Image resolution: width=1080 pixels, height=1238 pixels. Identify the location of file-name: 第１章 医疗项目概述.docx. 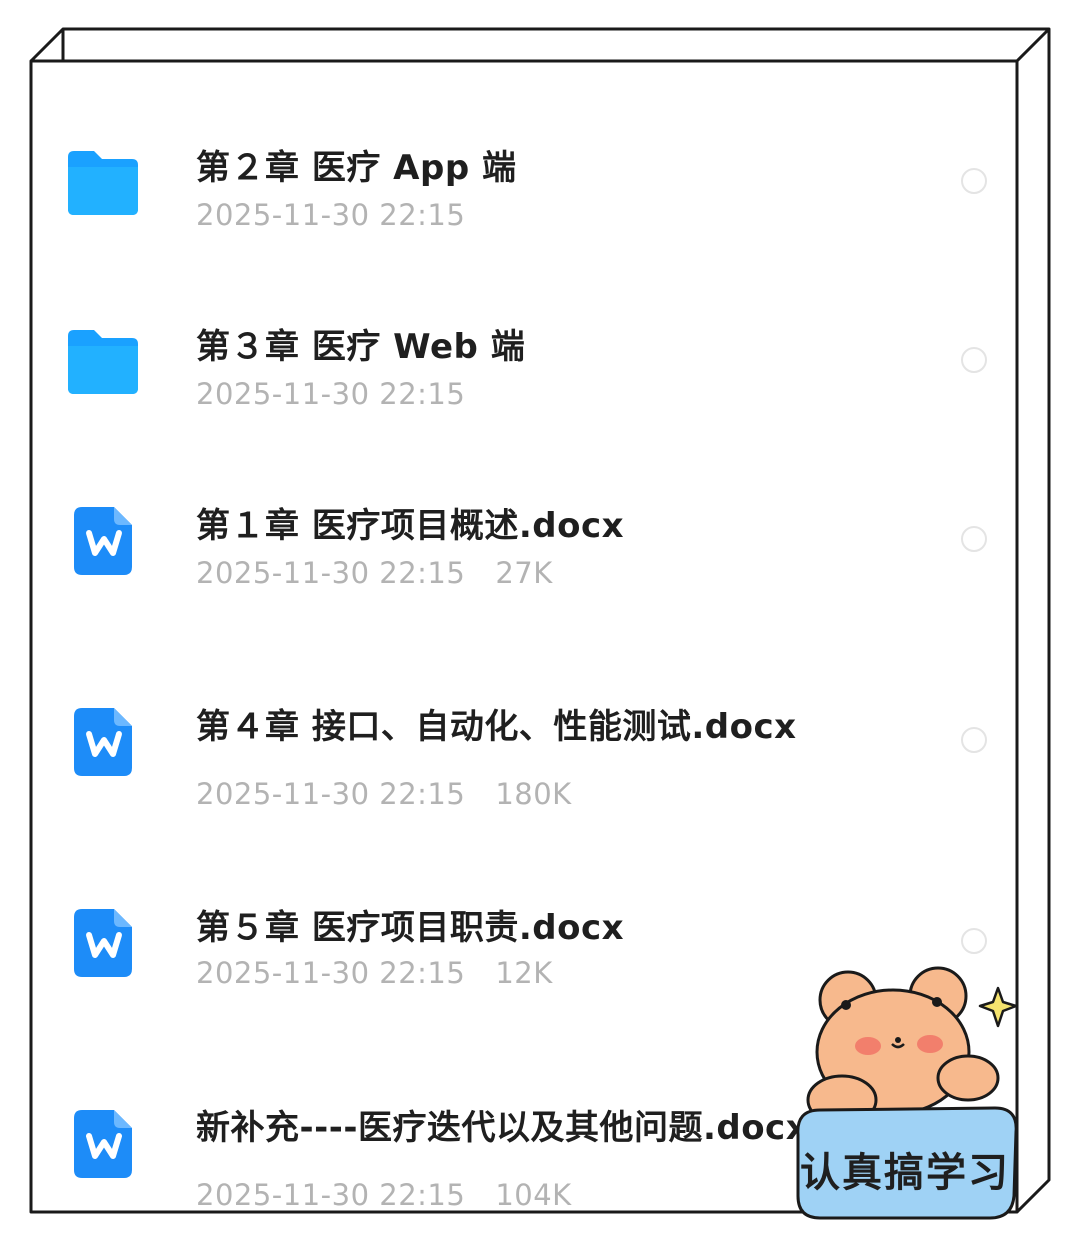
(410, 526).